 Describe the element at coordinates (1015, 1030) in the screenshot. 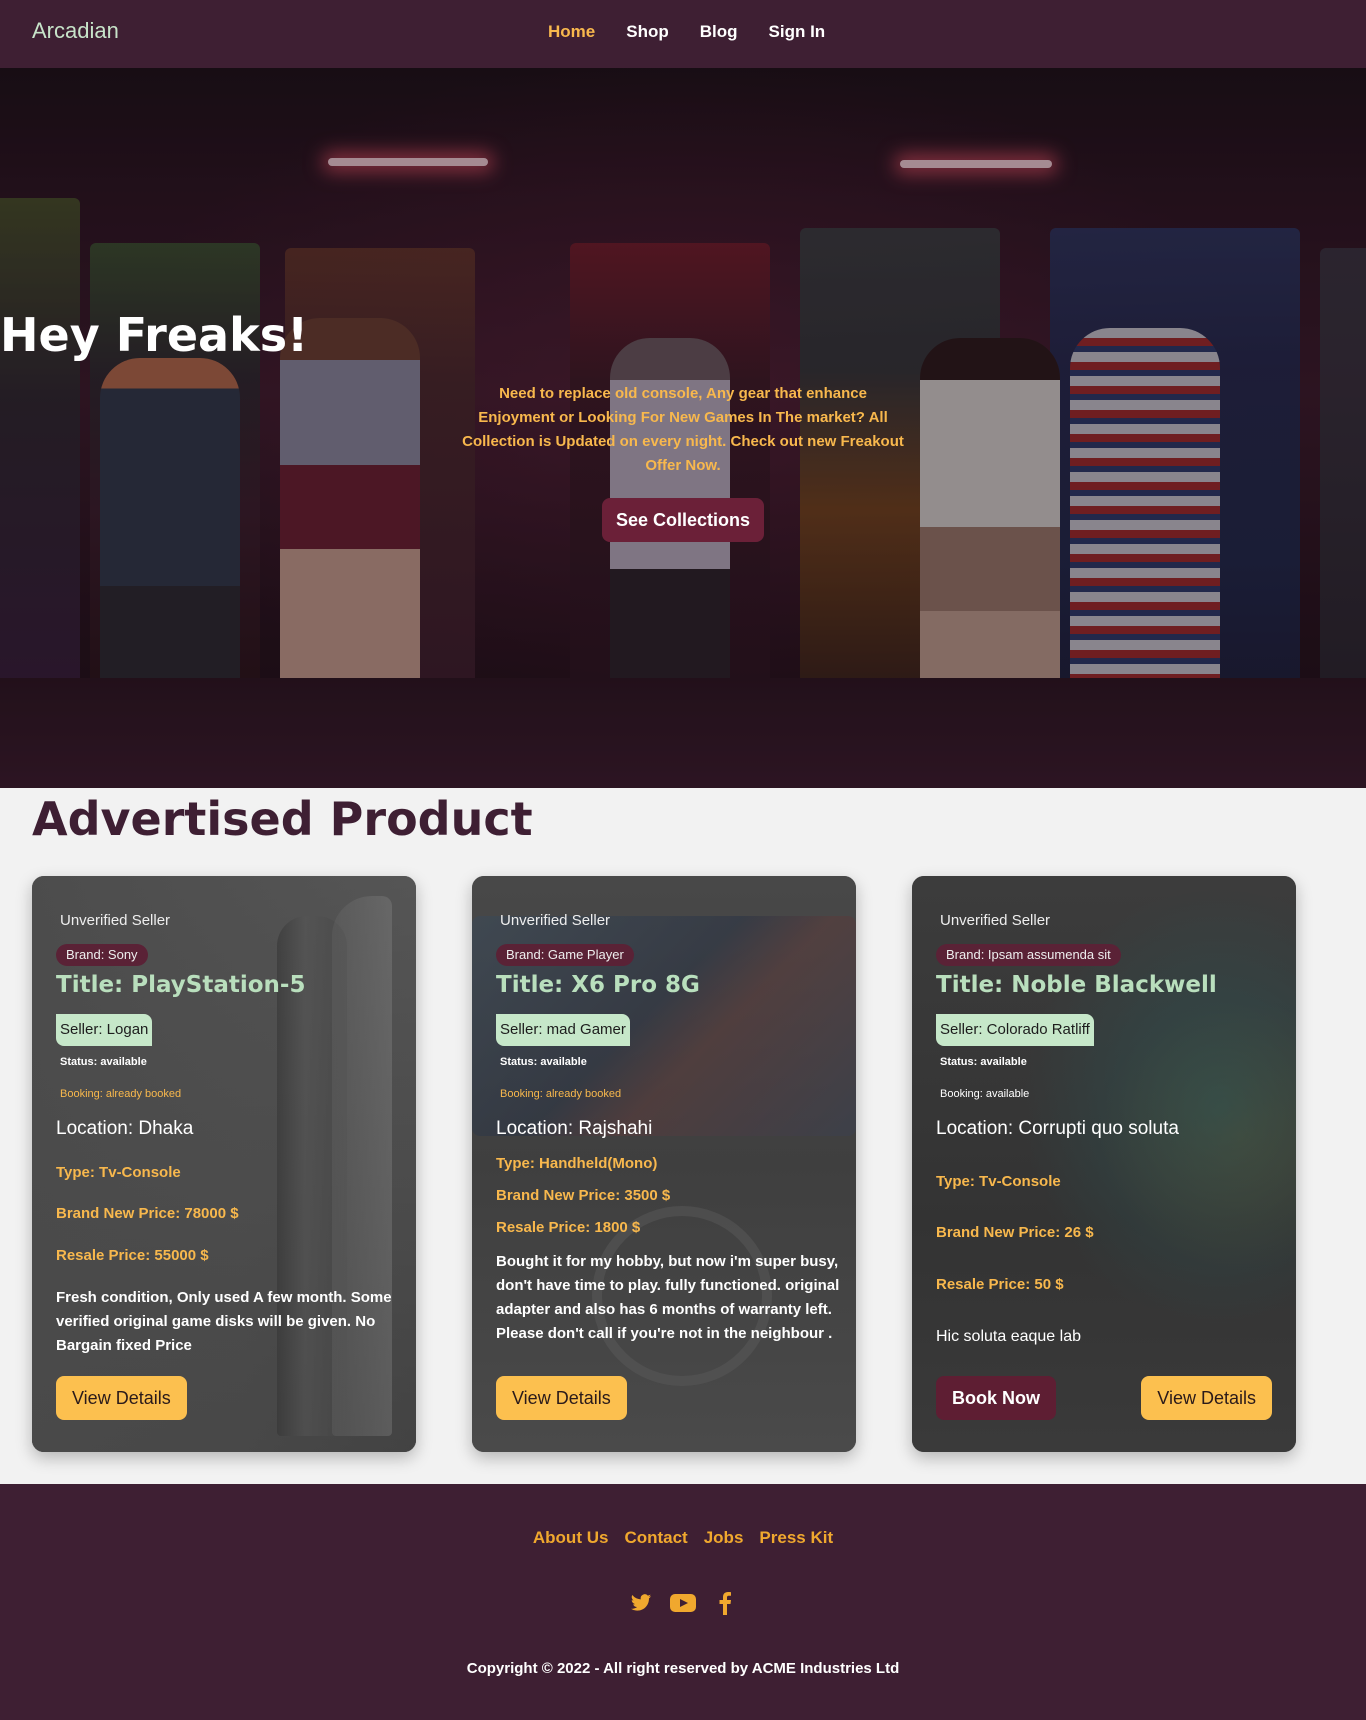

I see `seller-badge: Seller: Colorado Ratliff` at that location.